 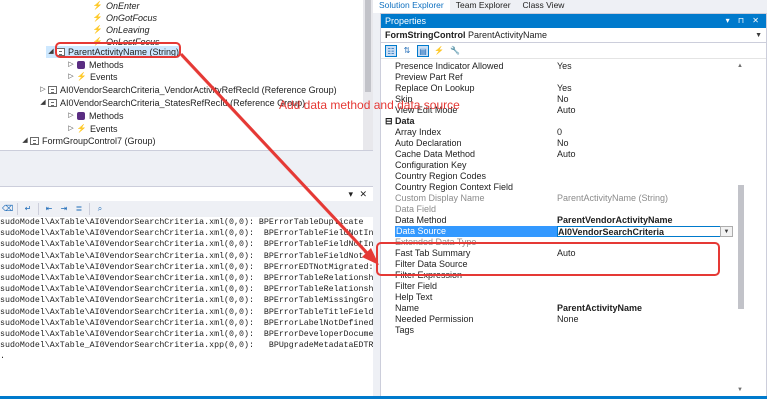 What do you see at coordinates (568, 319) in the screenshot?
I see `property-value: None` at bounding box center [568, 319].